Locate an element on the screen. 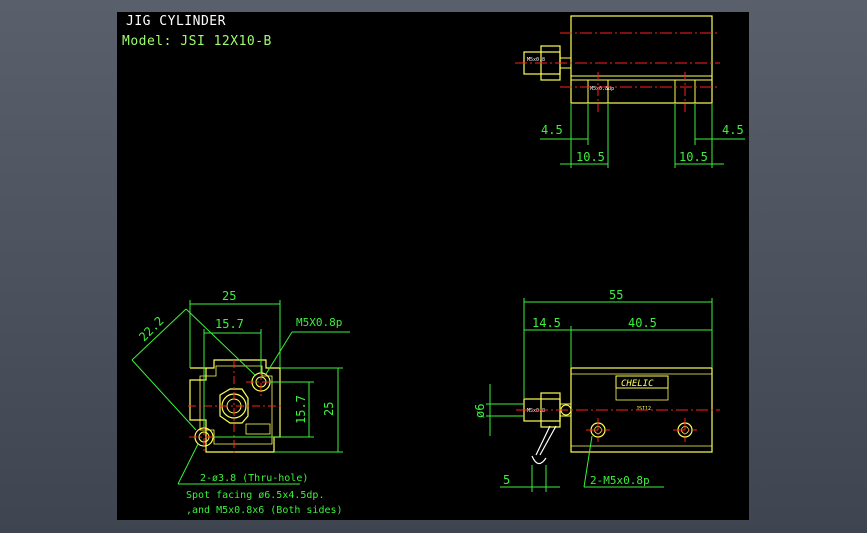  dim-end-height: 25 is located at coordinates (329, 409).